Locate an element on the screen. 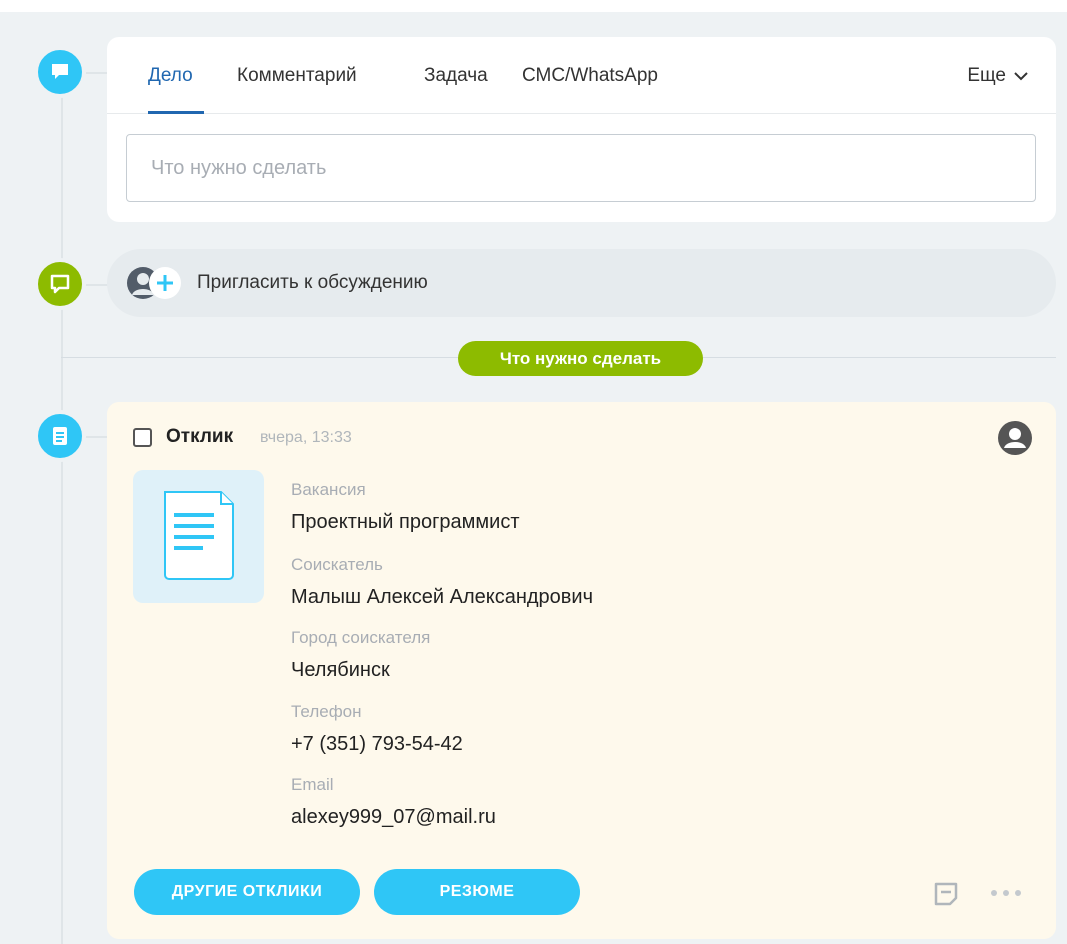 Image resolution: width=1067 pixels, height=944 pixels. comment-icon is located at coordinates (60, 71).